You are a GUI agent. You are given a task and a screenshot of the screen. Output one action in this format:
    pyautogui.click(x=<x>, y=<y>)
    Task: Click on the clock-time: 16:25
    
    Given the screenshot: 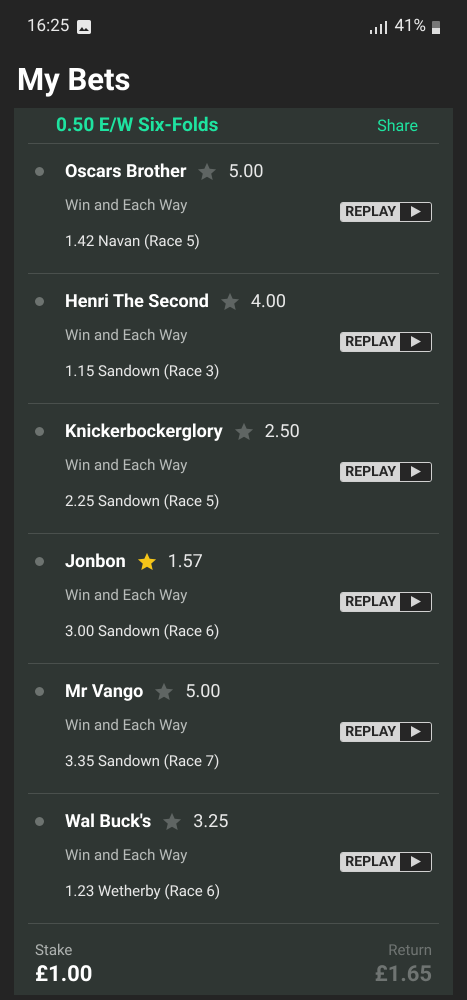 What is the action you would take?
    pyautogui.click(x=48, y=26)
    